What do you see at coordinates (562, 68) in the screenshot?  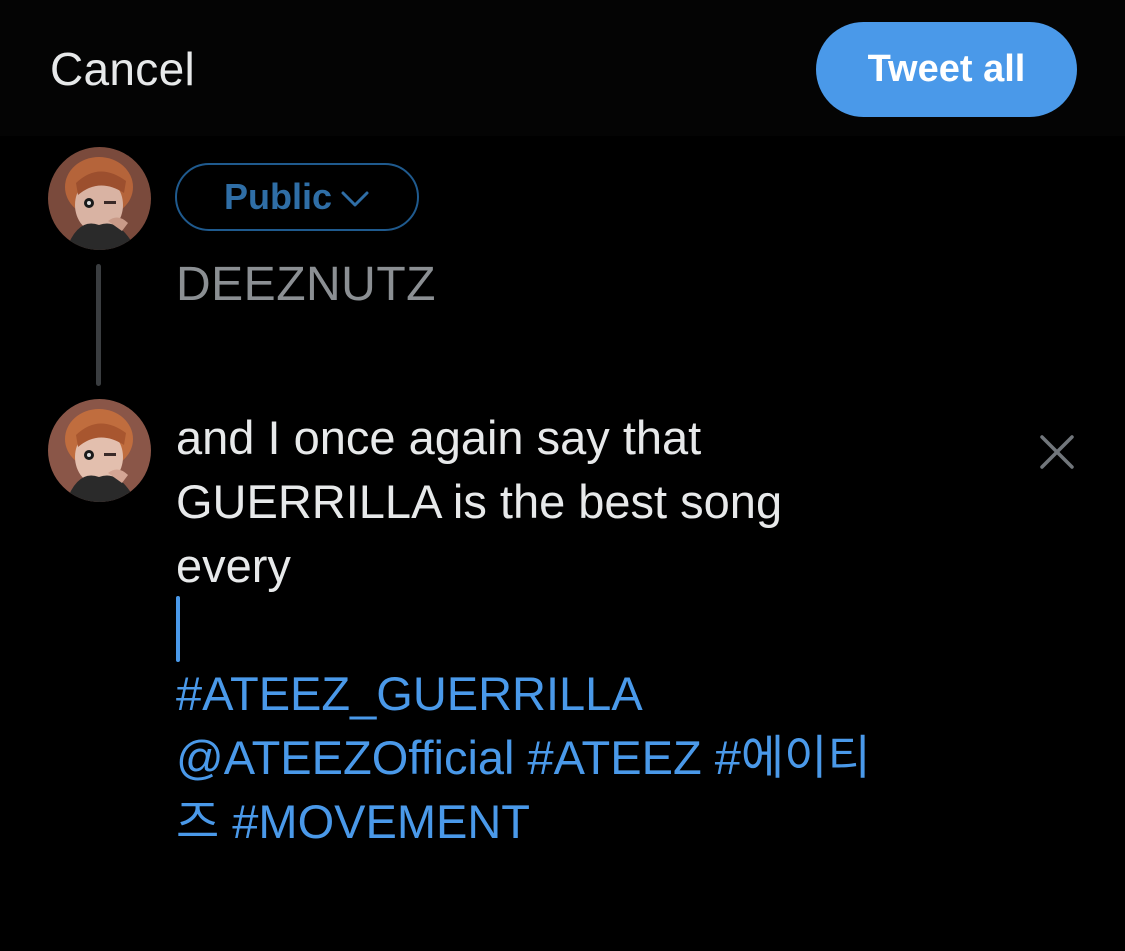 I see `compose-header: Cancel Tweet all` at bounding box center [562, 68].